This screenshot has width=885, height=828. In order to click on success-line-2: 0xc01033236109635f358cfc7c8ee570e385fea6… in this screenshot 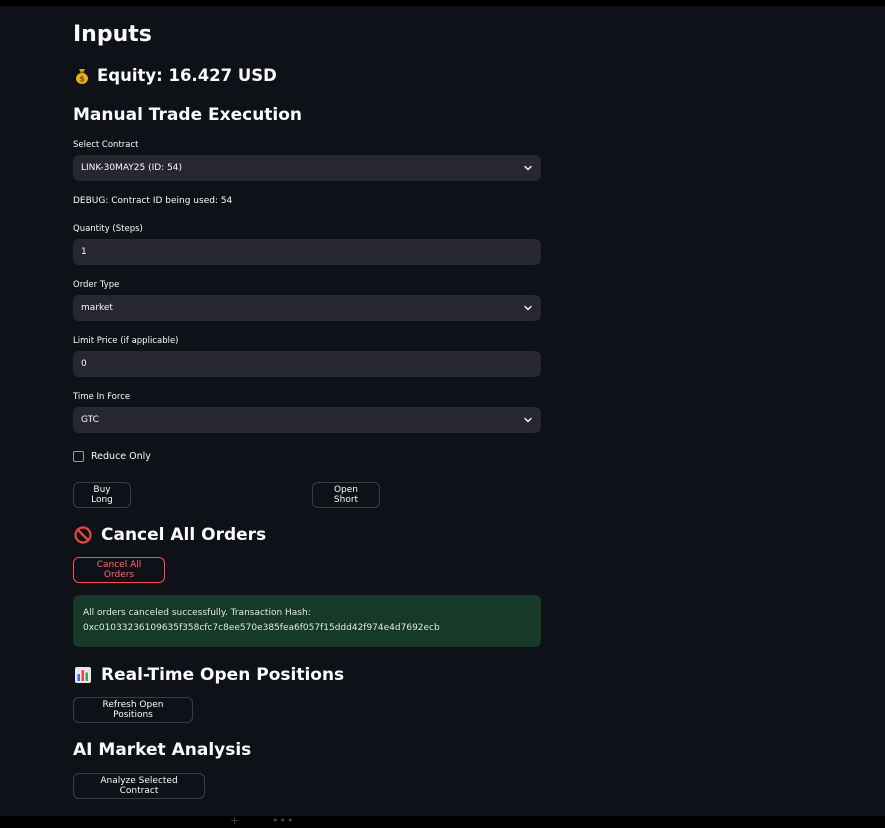, I will do `click(261, 628)`.